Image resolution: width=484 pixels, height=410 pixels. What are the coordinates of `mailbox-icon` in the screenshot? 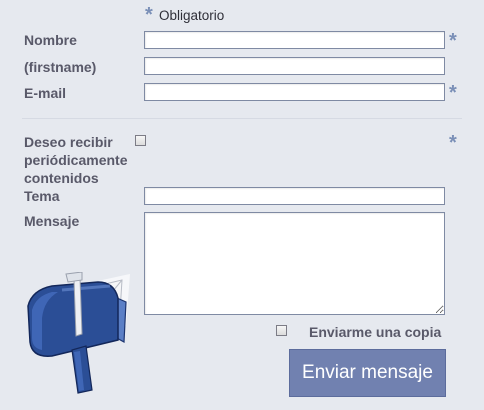 It's located at (78, 333).